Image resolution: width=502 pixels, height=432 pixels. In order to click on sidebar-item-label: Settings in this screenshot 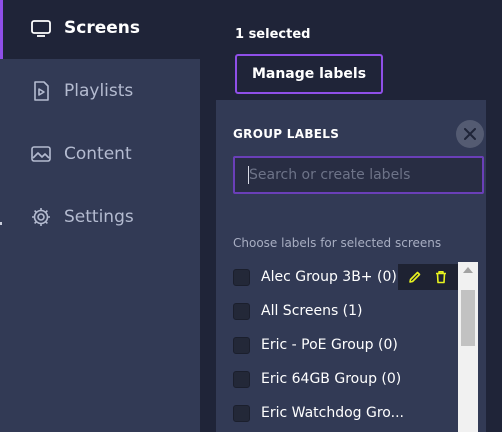, I will do `click(99, 217)`.